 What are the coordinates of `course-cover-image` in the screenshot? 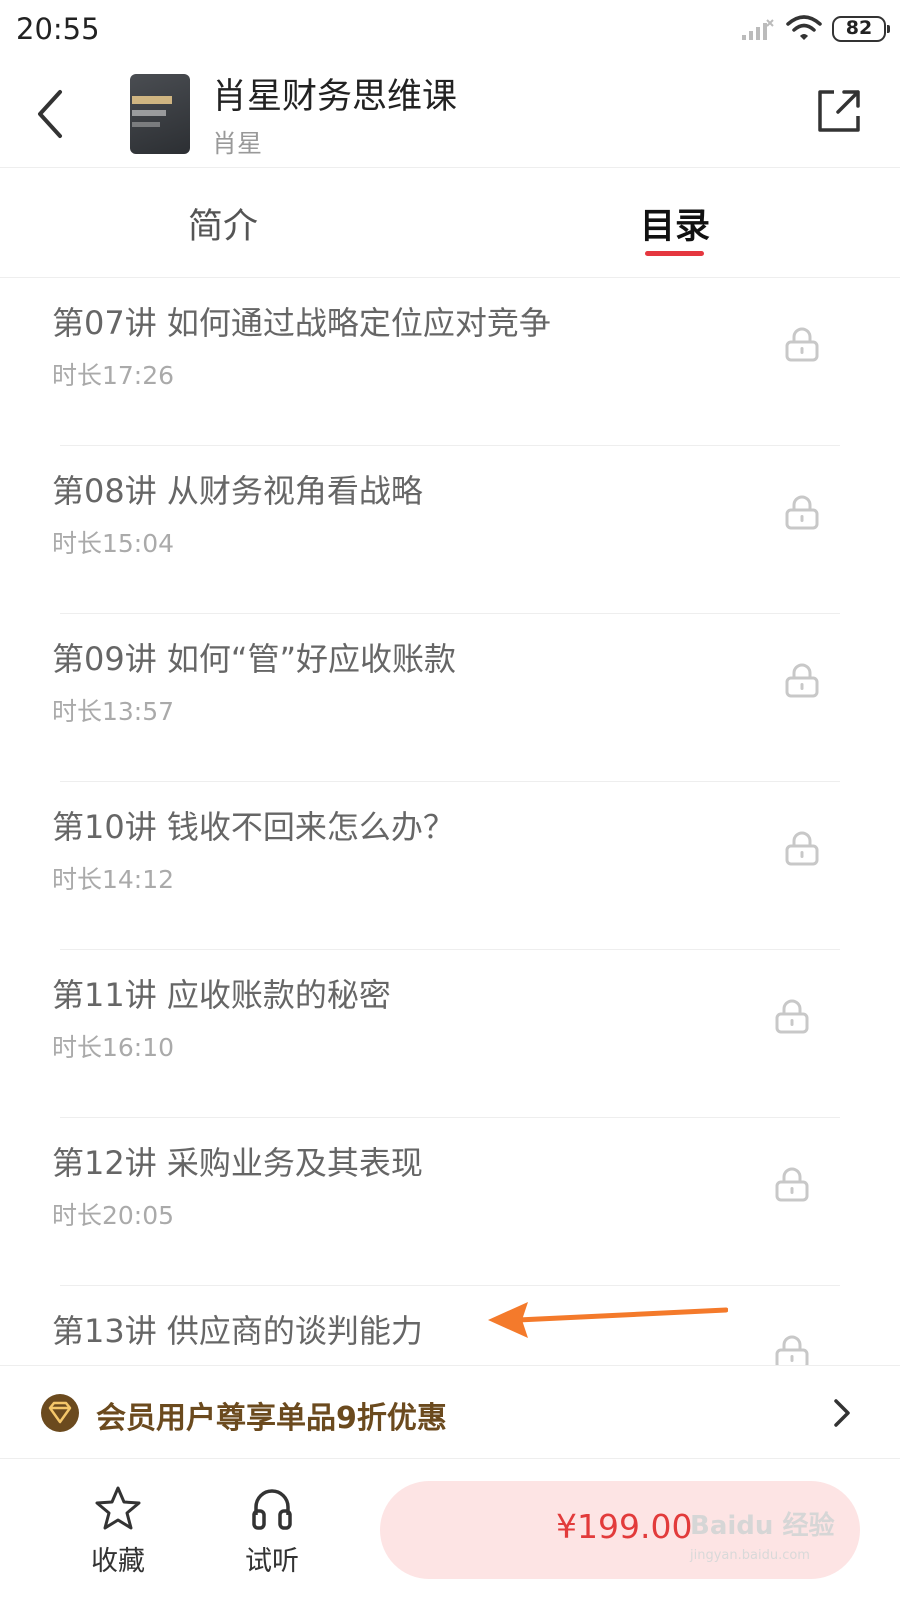 It's located at (160, 114).